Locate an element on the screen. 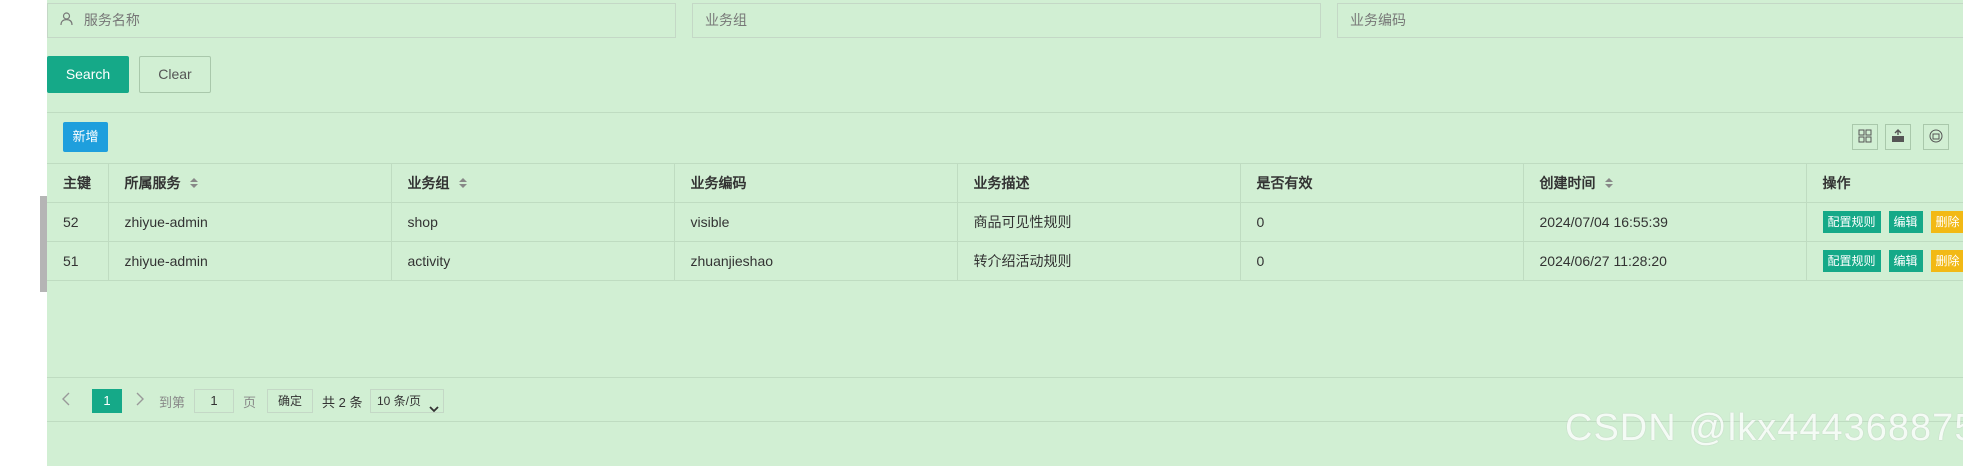  cell-group: shop is located at coordinates (533, 222).